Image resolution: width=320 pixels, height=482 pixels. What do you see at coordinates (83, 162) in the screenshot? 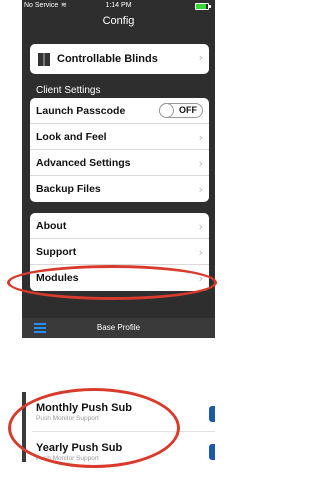
I see `advanced-settings-label: Advanced Settings` at bounding box center [83, 162].